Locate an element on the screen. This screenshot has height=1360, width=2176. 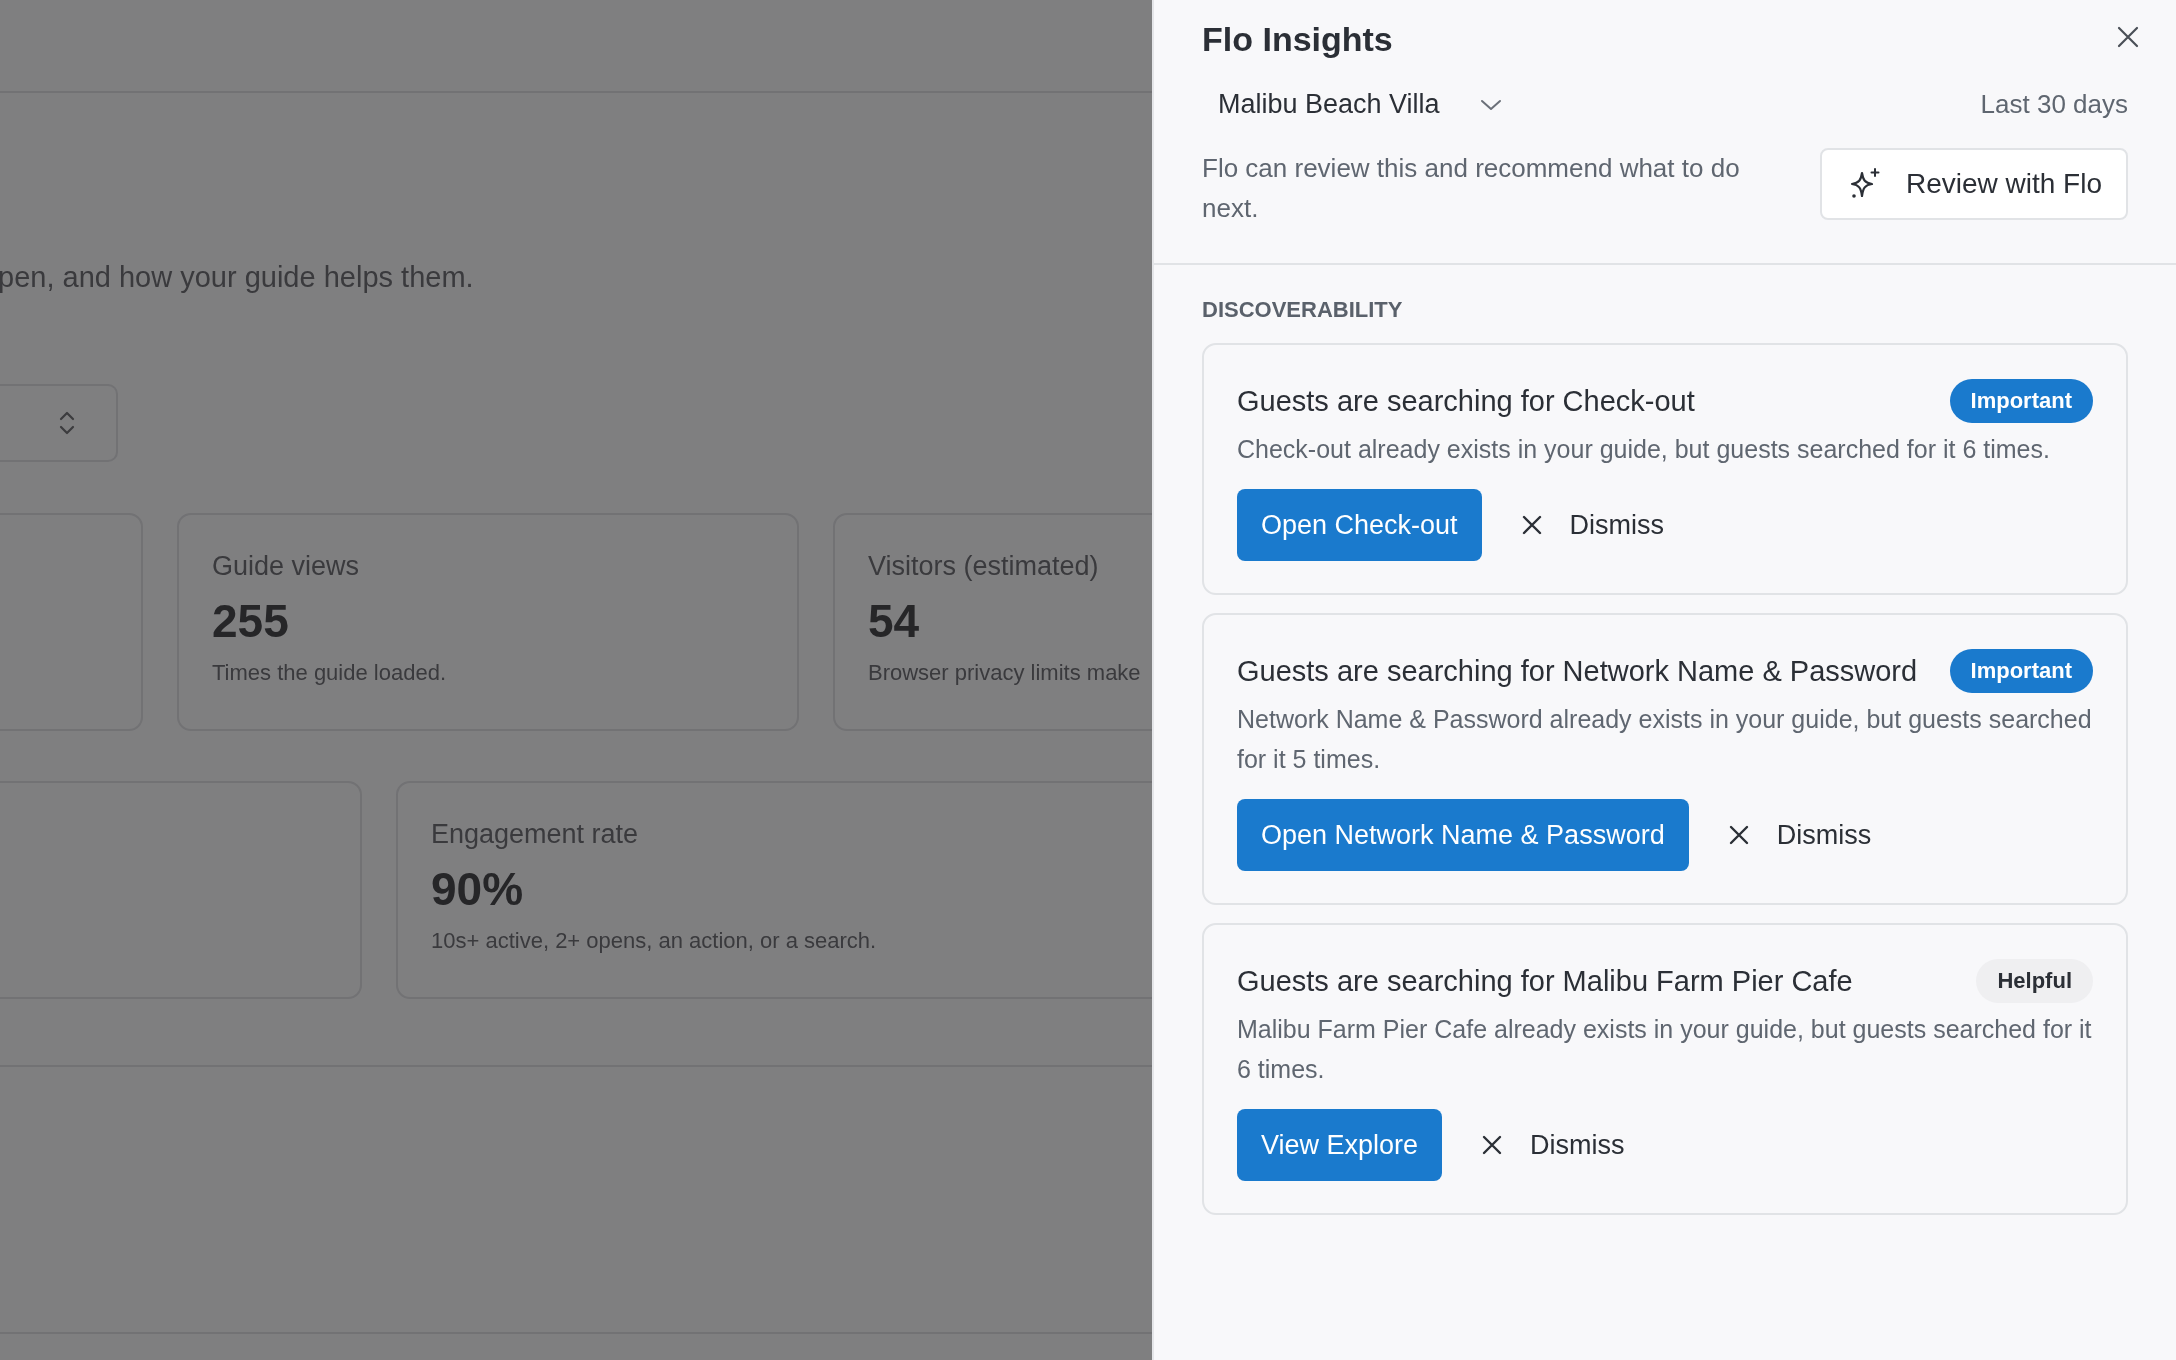
insight-description: Network Name & Password already exists in your guide, but guests searched for it 5 times. is located at coordinates (1665, 739).